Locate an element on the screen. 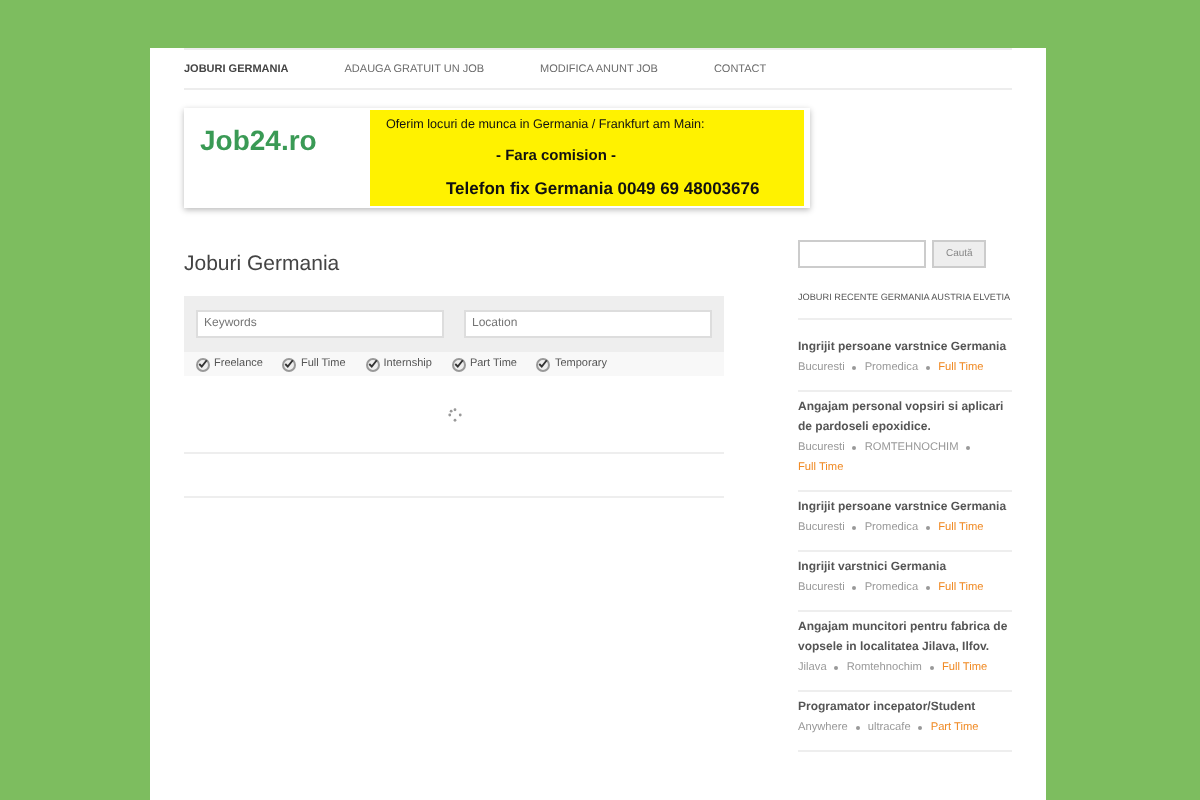  advert-text: Telefon fix Germania 0049 69 48003676 is located at coordinates (603, 188).